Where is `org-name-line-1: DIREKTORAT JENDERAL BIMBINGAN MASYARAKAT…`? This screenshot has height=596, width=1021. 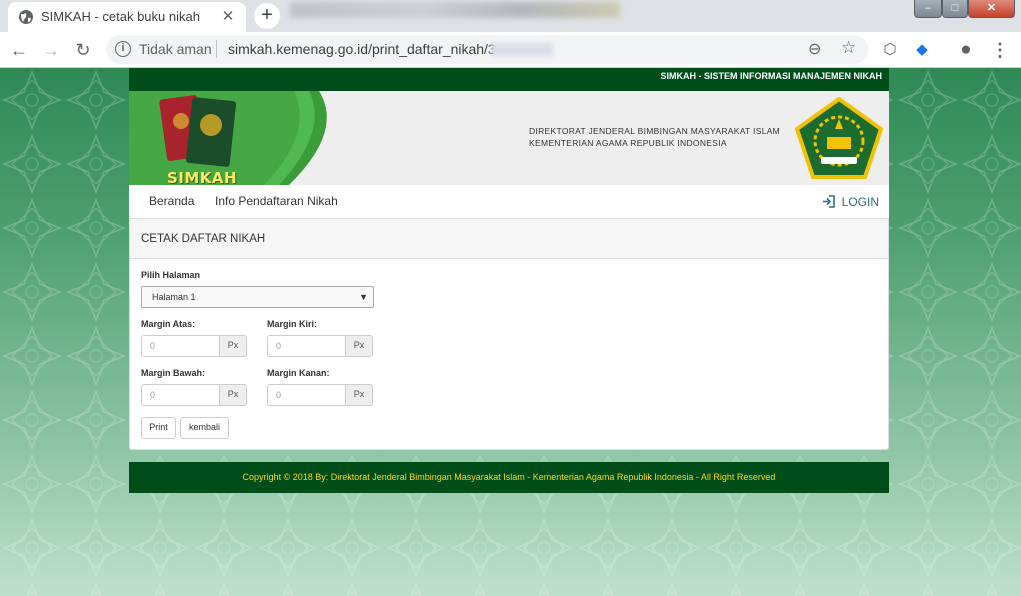 org-name-line-1: DIREKTORAT JENDERAL BIMBINGAN MASYARAKAT… is located at coordinates (655, 131).